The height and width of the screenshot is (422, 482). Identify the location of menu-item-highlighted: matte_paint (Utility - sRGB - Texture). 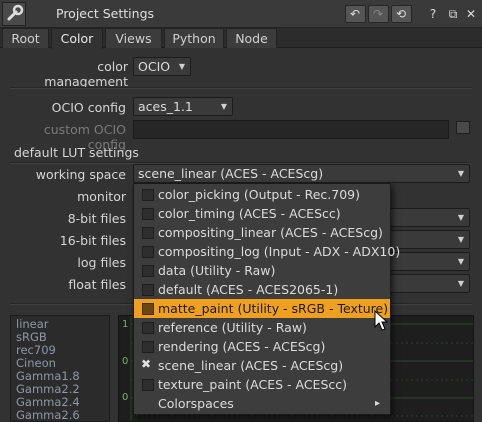
(262, 308).